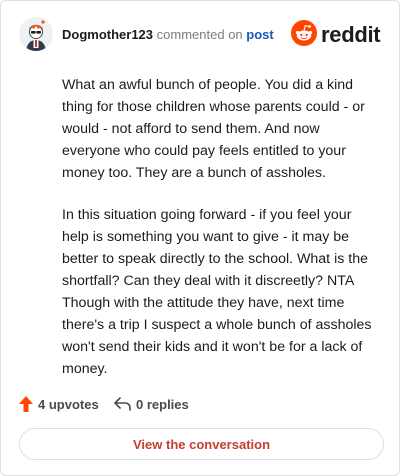 This screenshot has width=400, height=476. What do you see at coordinates (122, 404) in the screenshot?
I see `reply-arrow-icon` at bounding box center [122, 404].